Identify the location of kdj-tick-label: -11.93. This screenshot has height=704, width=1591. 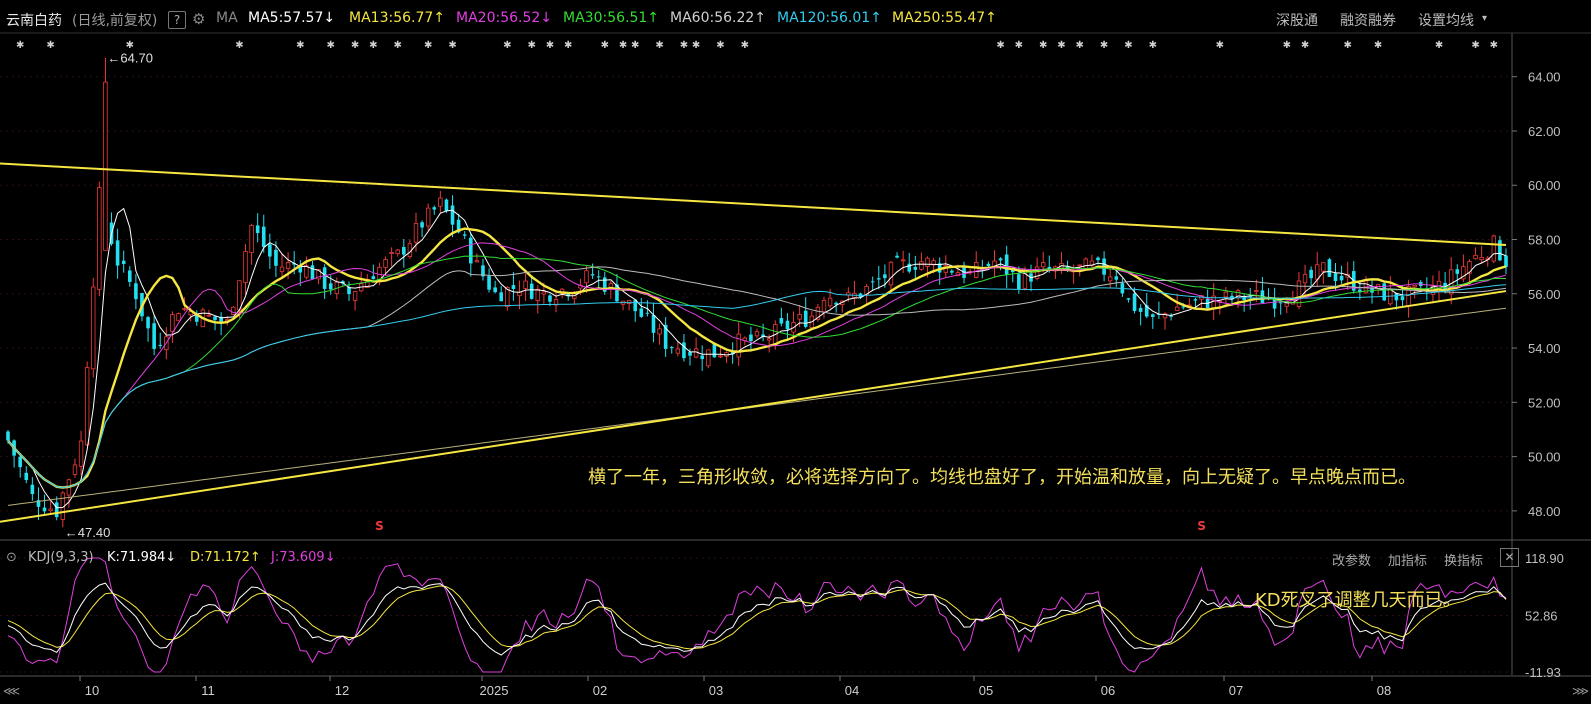
(1543, 672).